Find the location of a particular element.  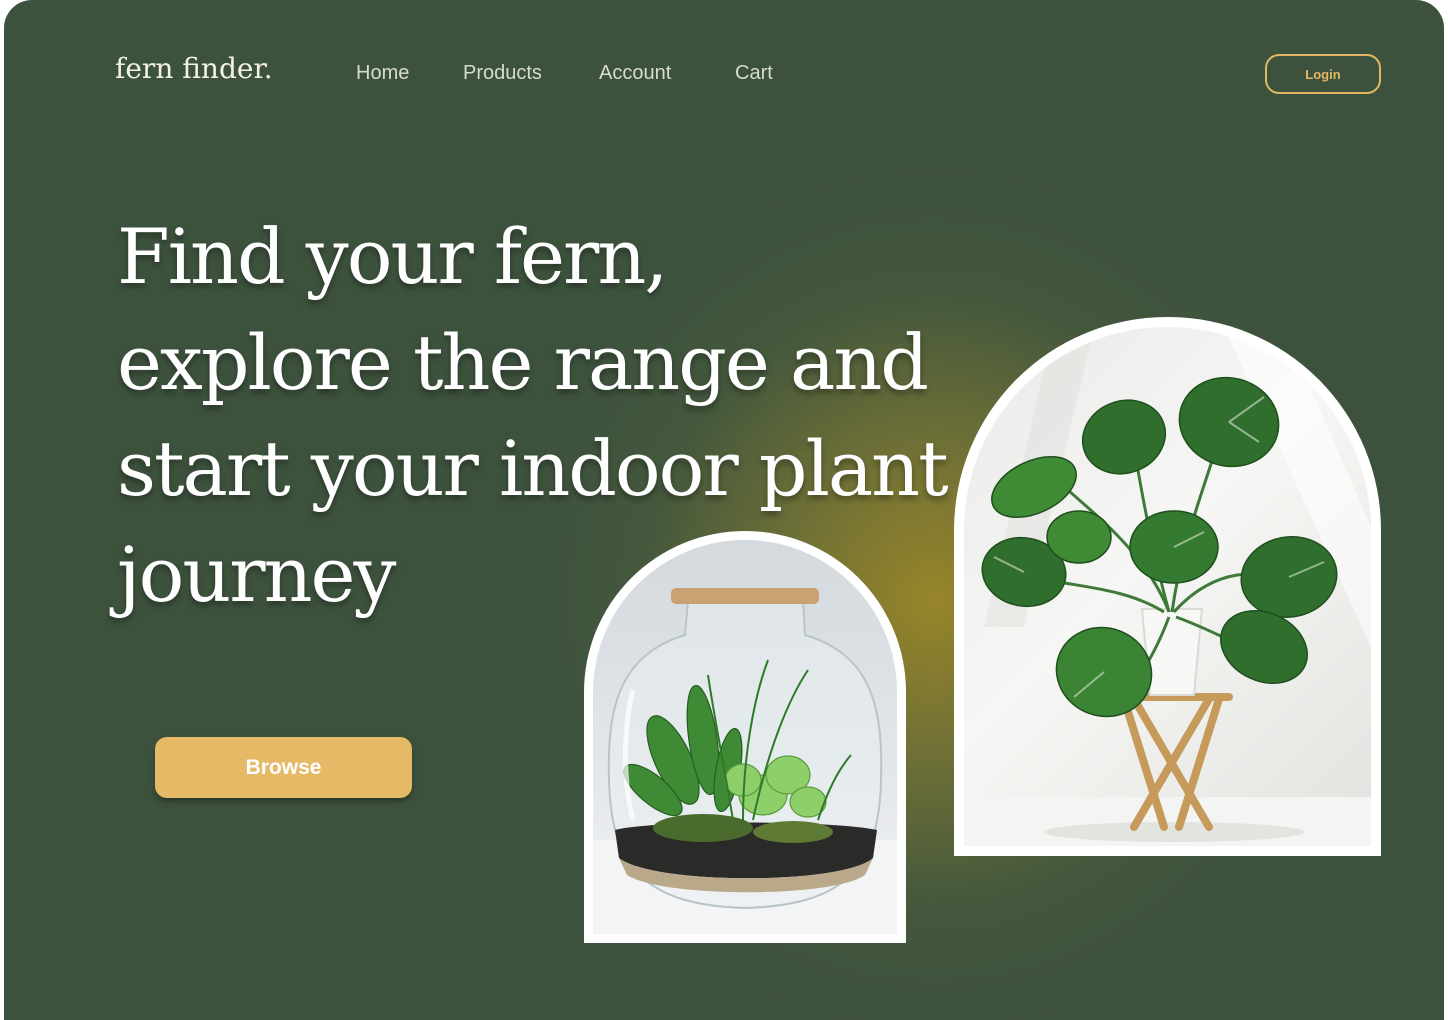

monstera-illustration is located at coordinates (1167, 586).